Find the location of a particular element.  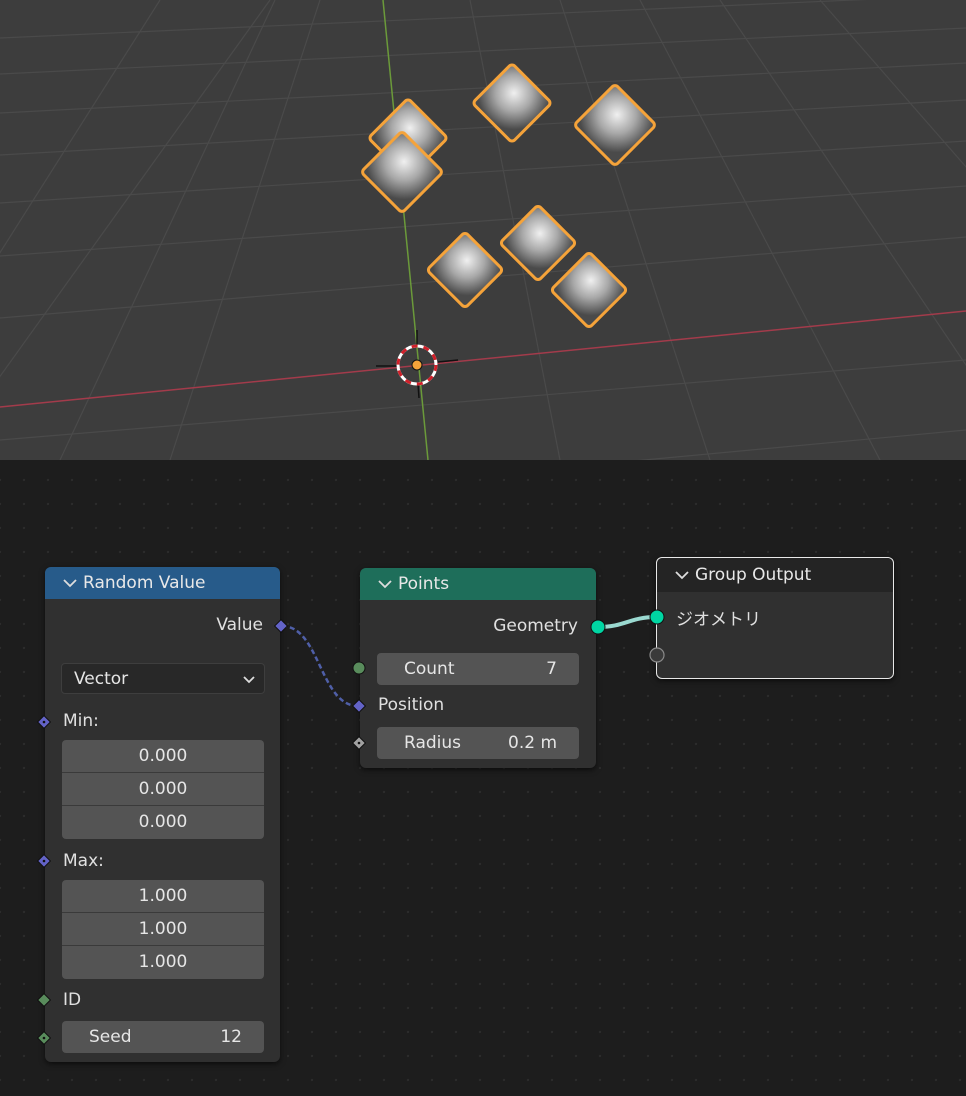

empty-input-socket is located at coordinates (657, 655).